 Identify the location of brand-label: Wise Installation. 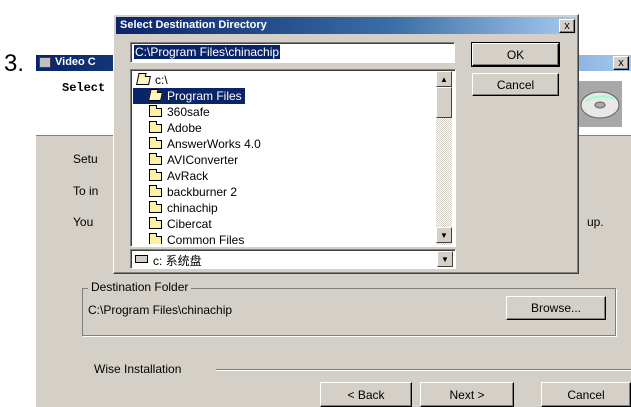
(138, 369).